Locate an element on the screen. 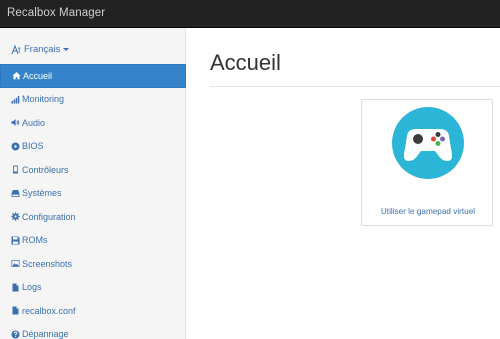 This screenshot has width=500, height=339. sidebar-item-label: Accueil is located at coordinates (38, 75).